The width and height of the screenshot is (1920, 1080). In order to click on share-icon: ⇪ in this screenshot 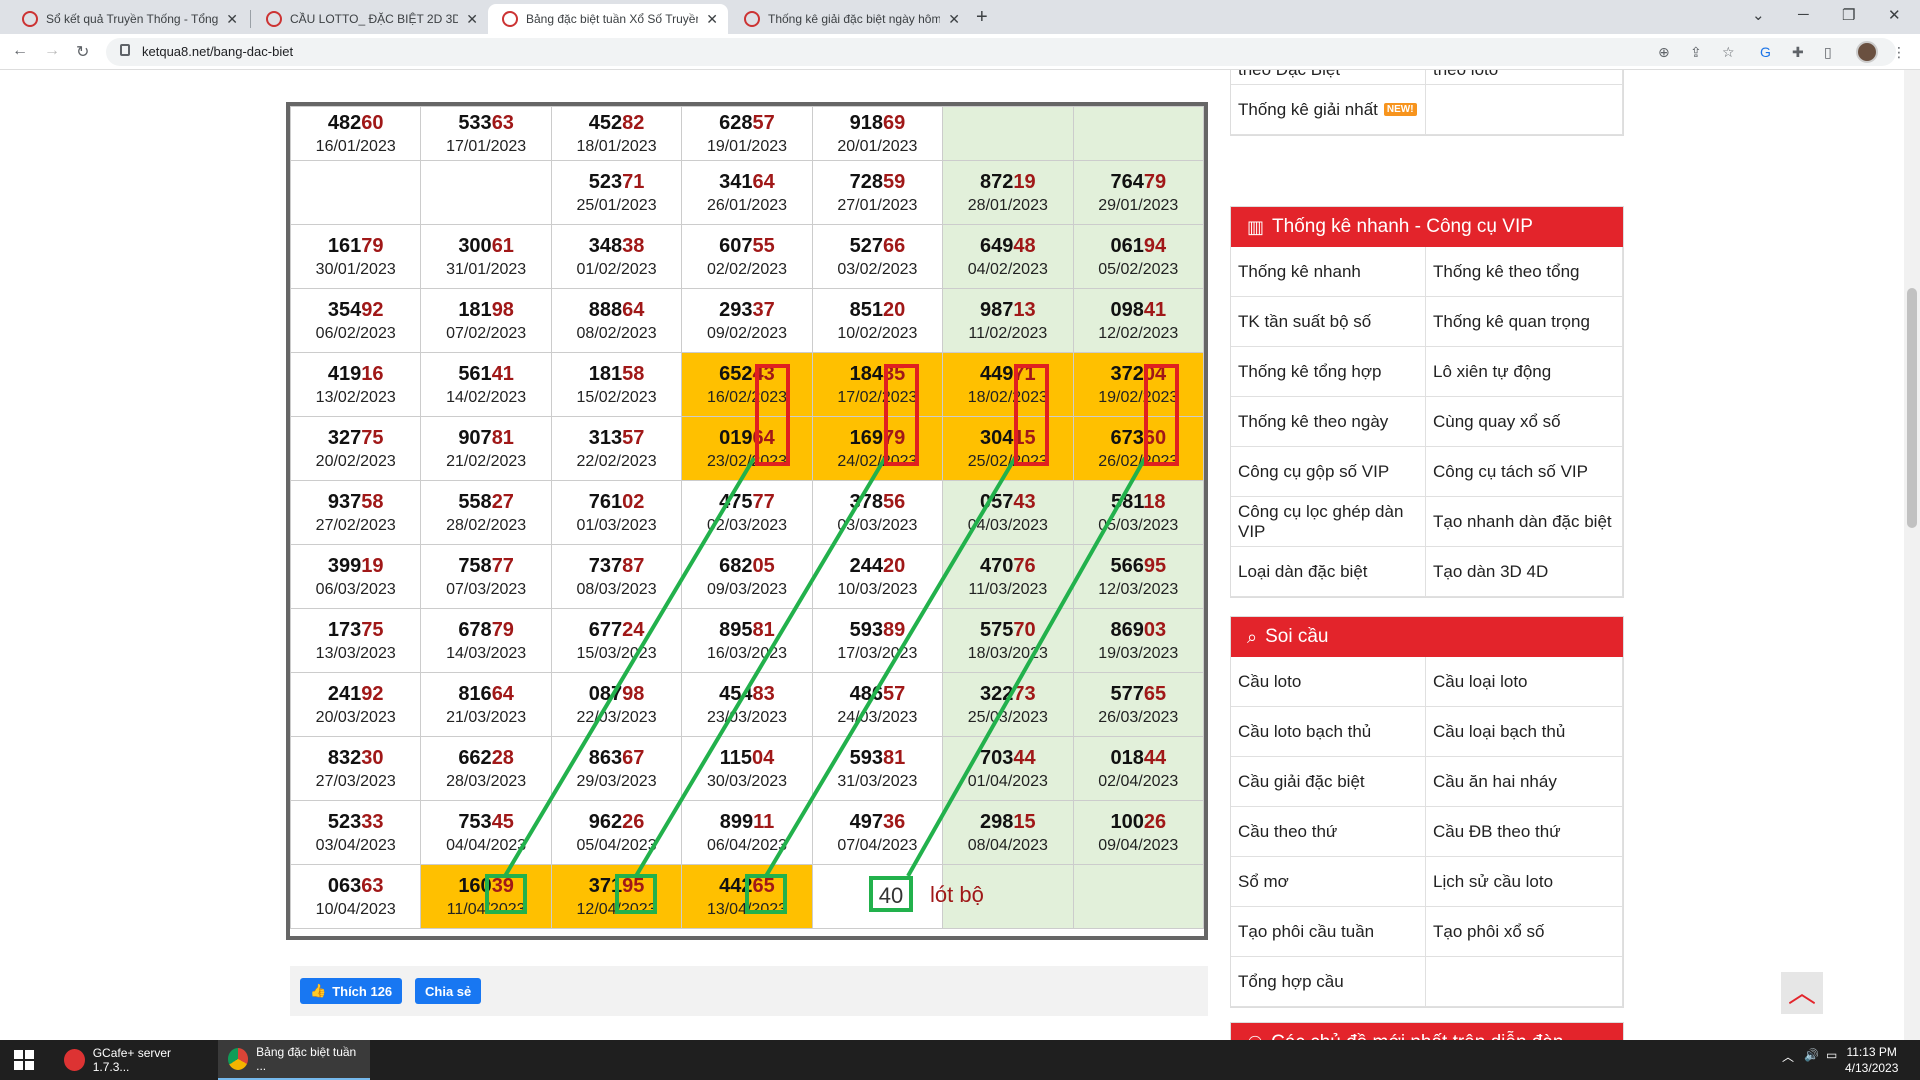, I will do `click(1696, 52)`.